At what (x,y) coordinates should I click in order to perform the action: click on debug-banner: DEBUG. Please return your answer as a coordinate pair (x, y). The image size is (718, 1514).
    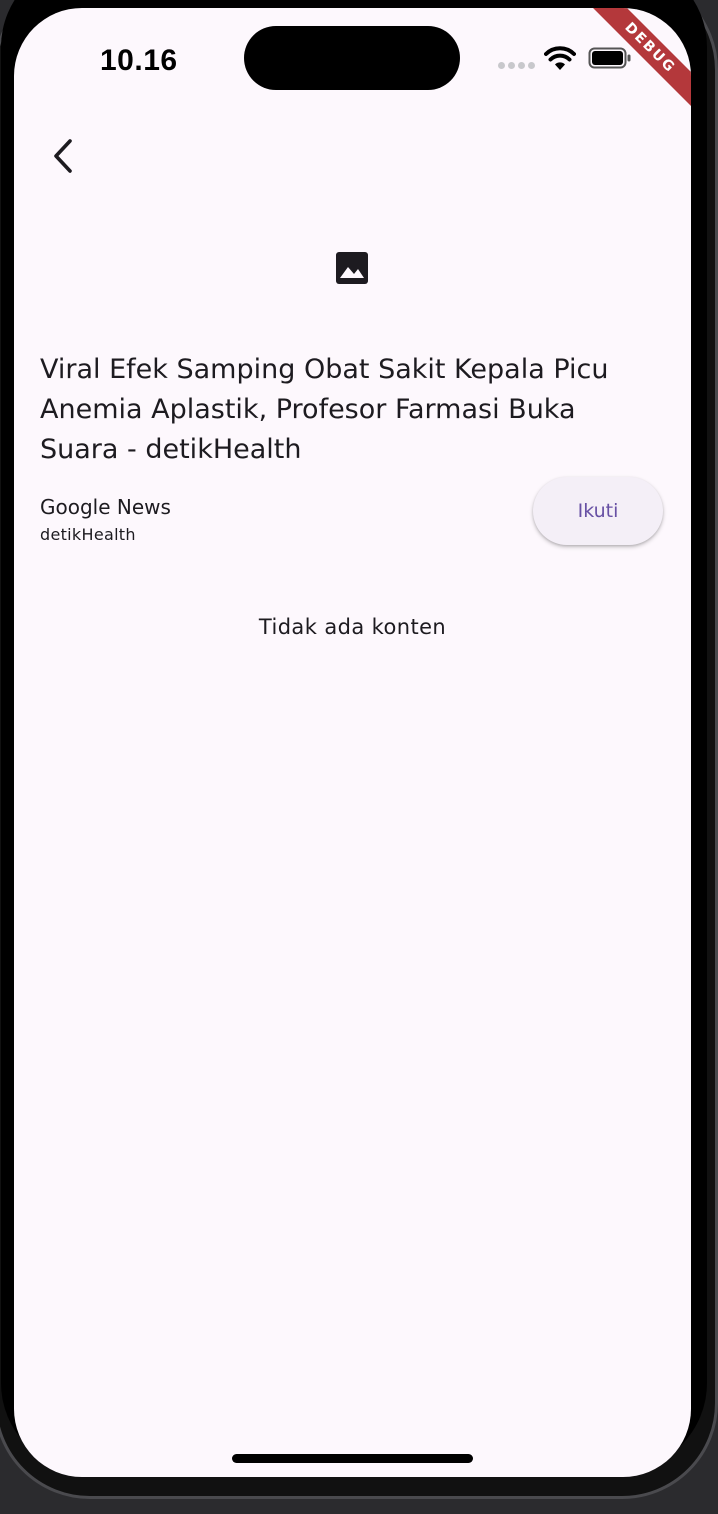
    Looking at the image, I should click on (636, 63).